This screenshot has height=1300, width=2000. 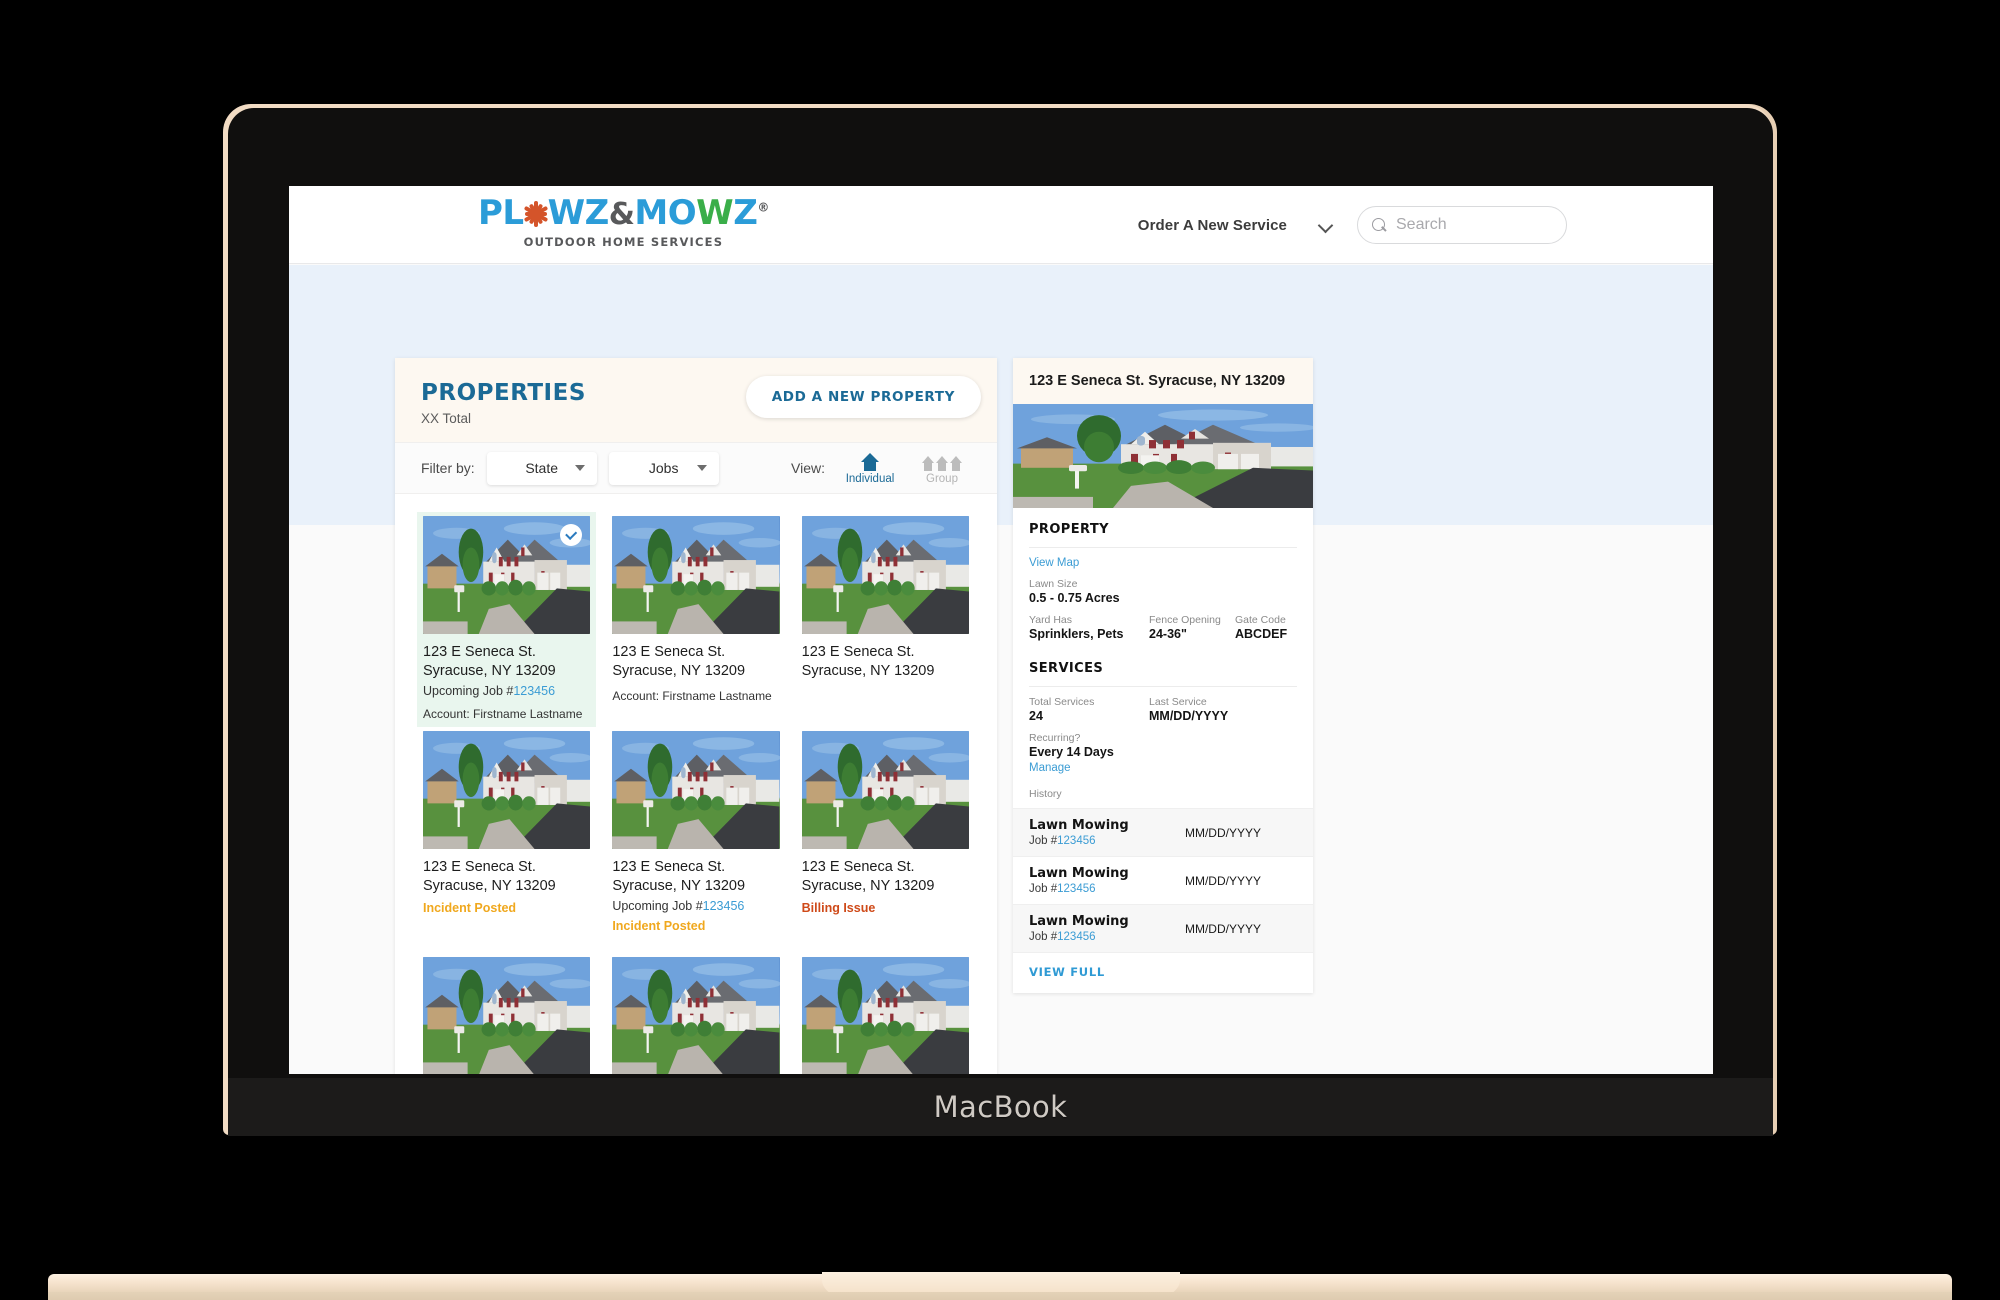 What do you see at coordinates (1188, 623) in the screenshot?
I see `fence-opening-field: Fence Opening 24-36"` at bounding box center [1188, 623].